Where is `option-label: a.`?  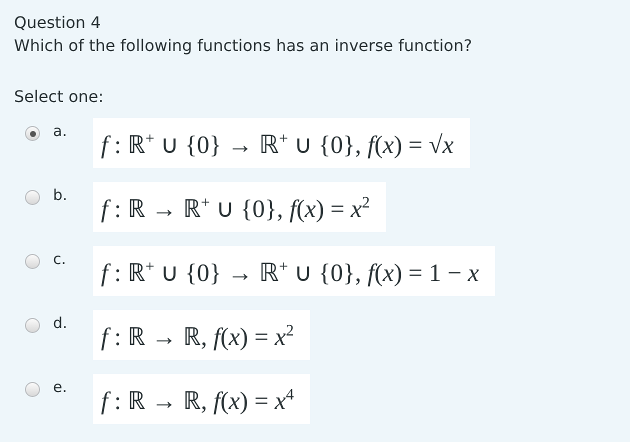
option-label: a. is located at coordinates (60, 131).